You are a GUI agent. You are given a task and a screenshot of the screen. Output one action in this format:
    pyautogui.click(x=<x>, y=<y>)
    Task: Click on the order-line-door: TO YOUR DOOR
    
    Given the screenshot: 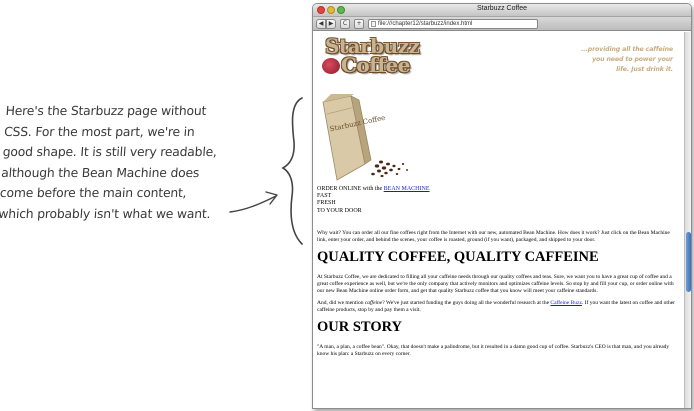 What is the action you would take?
    pyautogui.click(x=339, y=210)
    